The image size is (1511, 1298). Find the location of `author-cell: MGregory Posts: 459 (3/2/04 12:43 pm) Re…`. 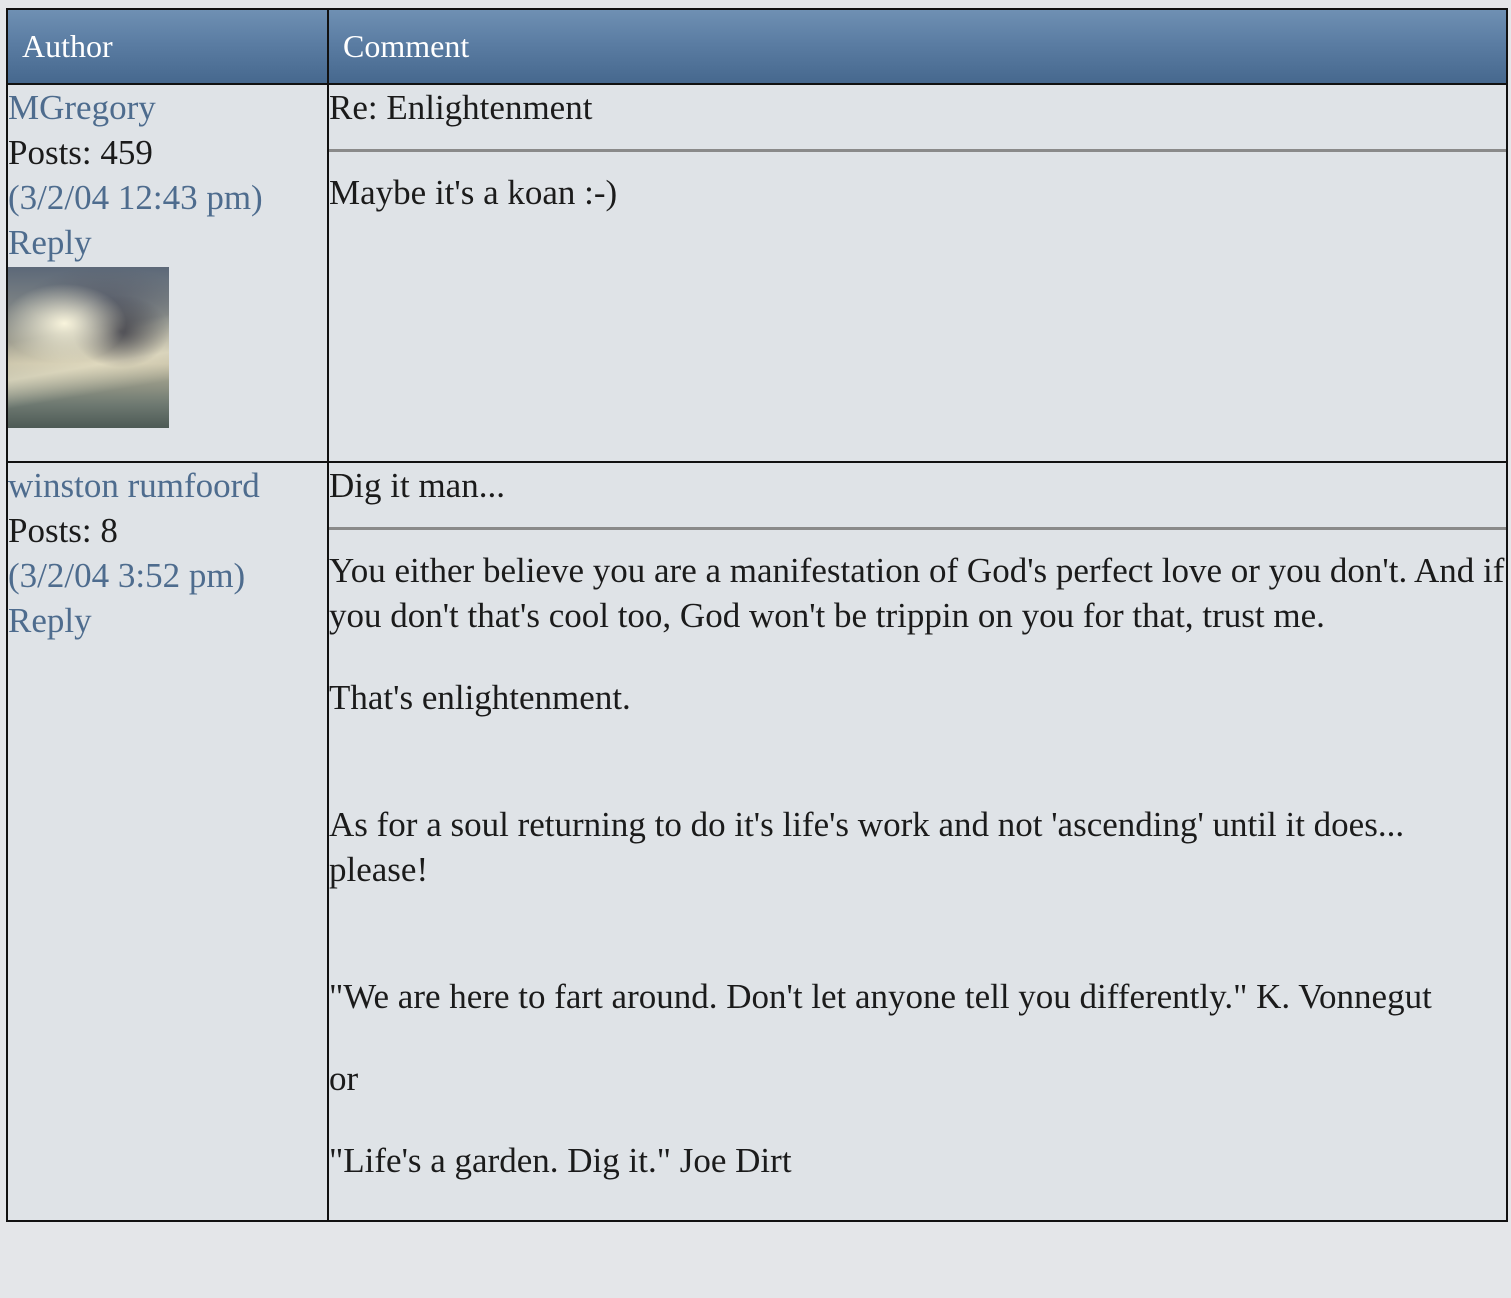

author-cell: MGregory Posts: 459 (3/2/04 12:43 pm) Re… is located at coordinates (167, 273).